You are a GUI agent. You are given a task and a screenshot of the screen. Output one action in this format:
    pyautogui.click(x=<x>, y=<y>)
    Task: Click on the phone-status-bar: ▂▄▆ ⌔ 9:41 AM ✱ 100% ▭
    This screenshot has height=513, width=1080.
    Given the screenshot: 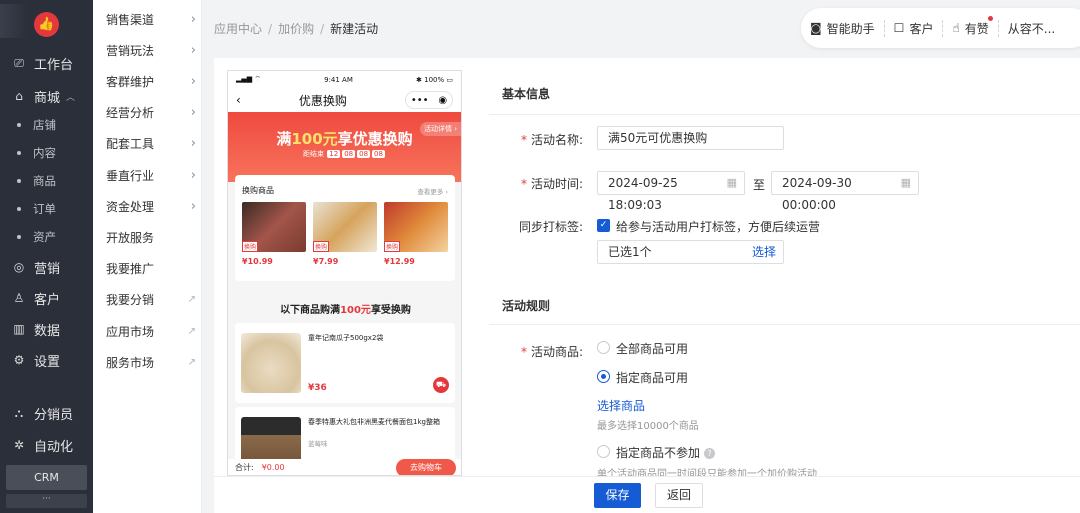 What is the action you would take?
    pyautogui.click(x=344, y=79)
    